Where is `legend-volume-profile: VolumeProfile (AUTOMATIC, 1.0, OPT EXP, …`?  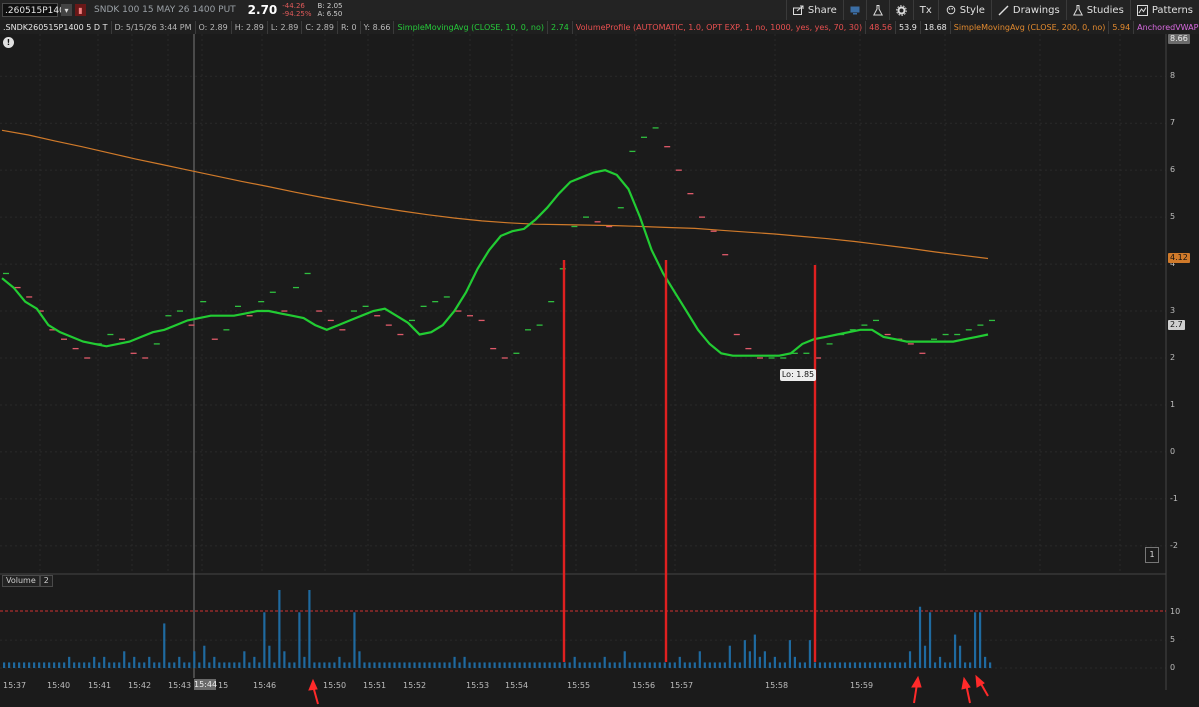
legend-volume-profile: VolumeProfile (AUTOMATIC, 1.0, OPT EXP, … is located at coordinates (720, 27).